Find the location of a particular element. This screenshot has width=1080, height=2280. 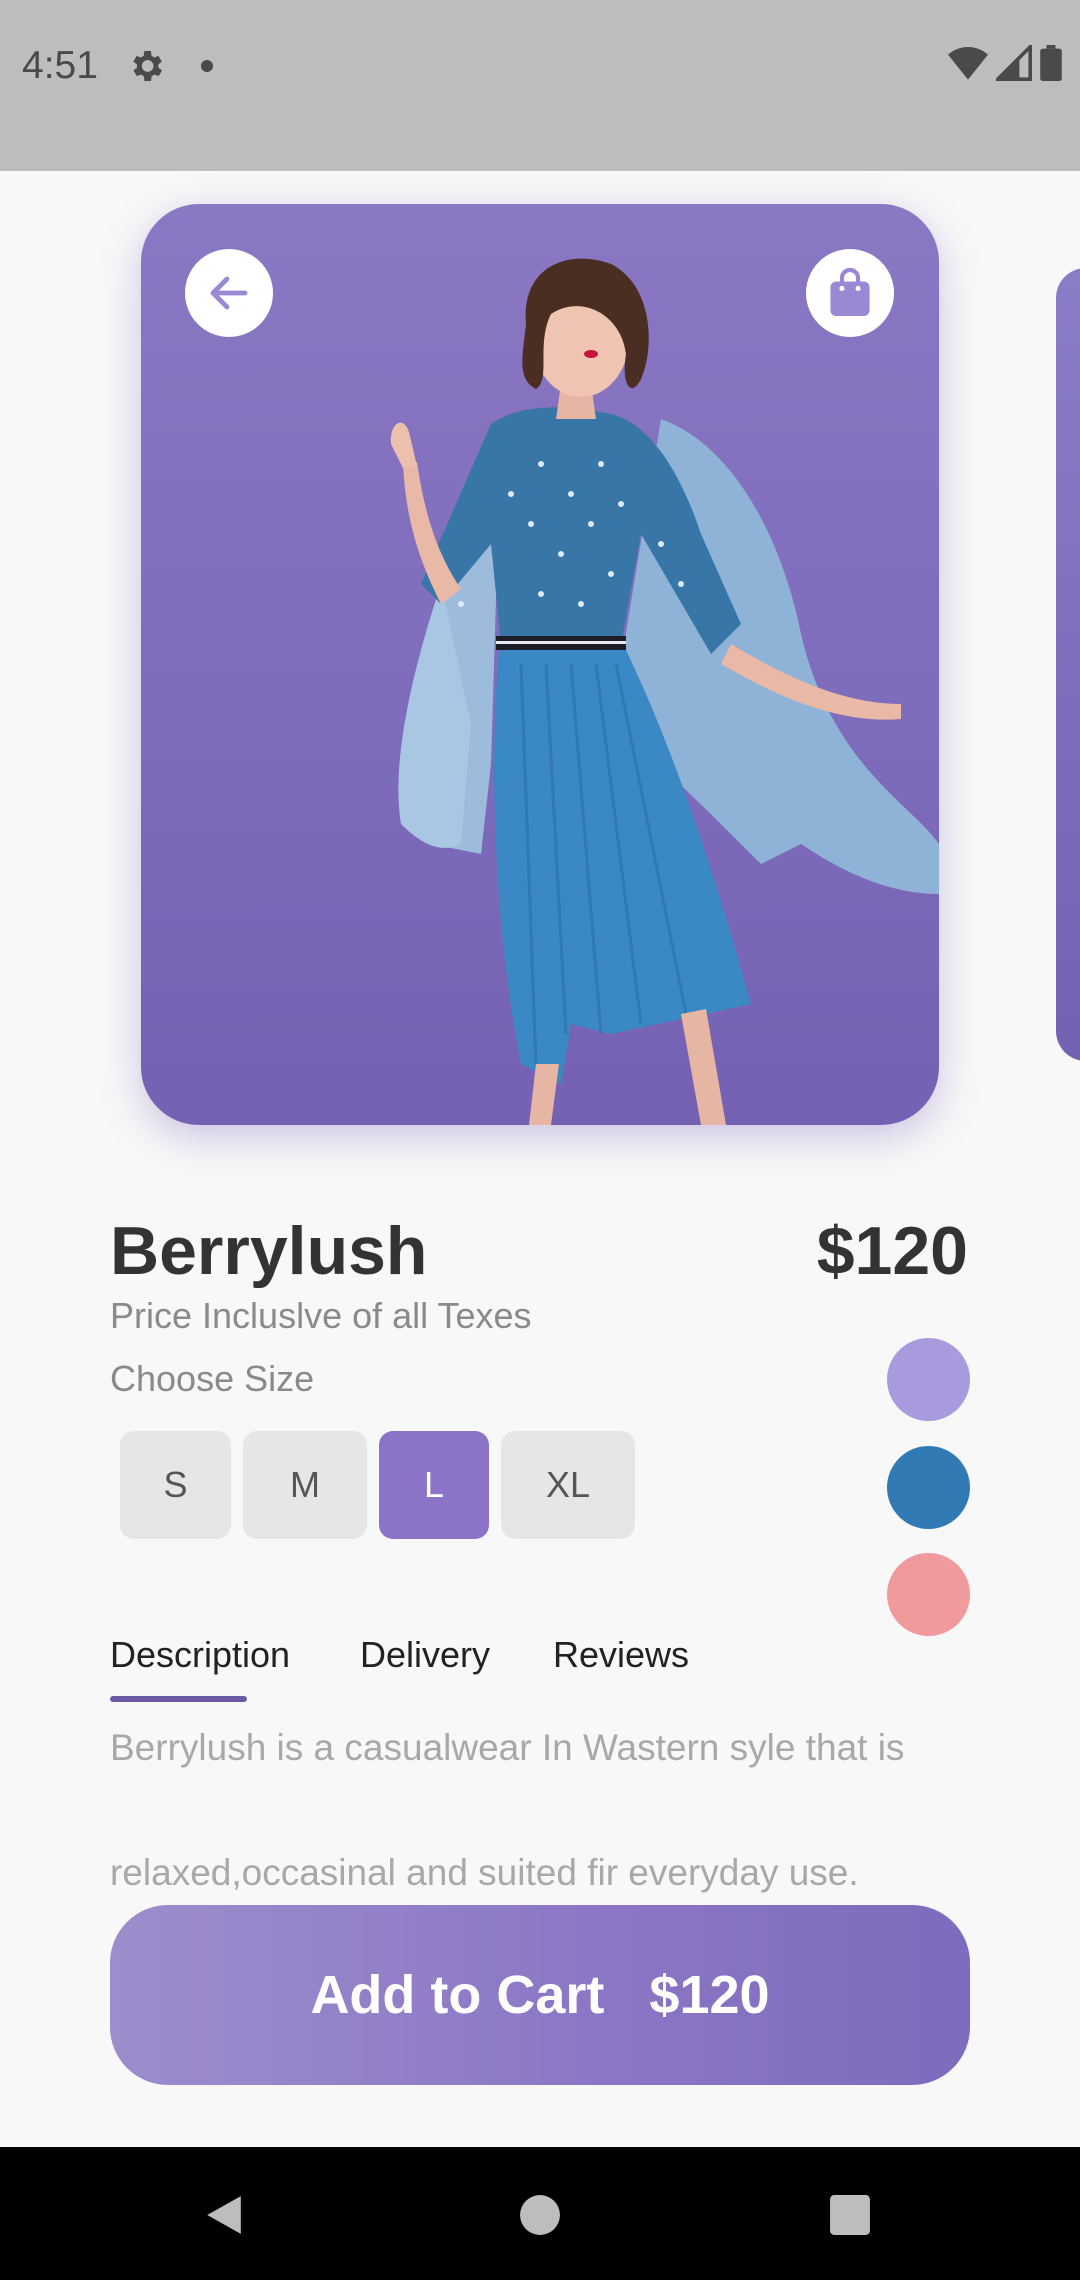

size-option-xl: XL is located at coordinates (568, 1485).